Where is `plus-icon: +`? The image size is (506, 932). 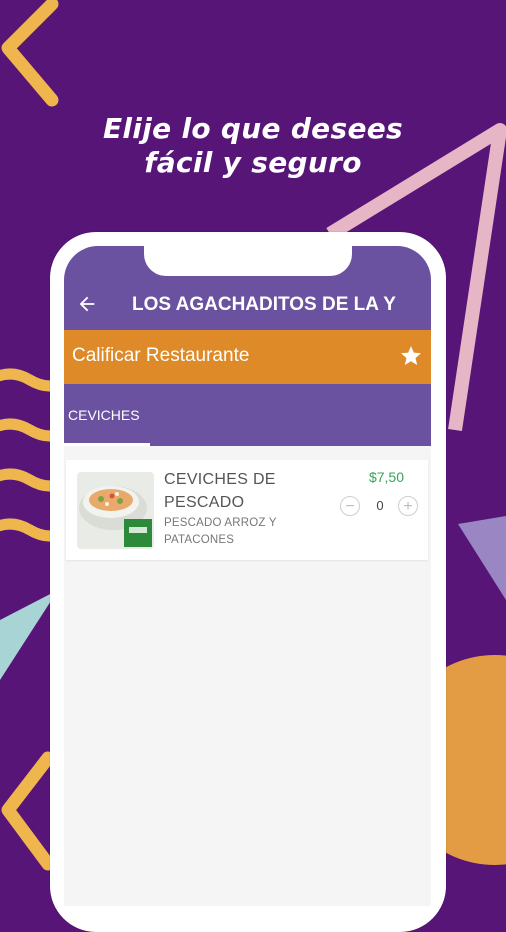 plus-icon: + is located at coordinates (408, 506).